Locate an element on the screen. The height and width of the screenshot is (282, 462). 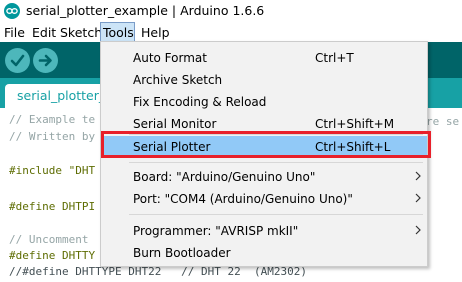
tab-sketch: serial_plotter_ is located at coordinates (55, 96).